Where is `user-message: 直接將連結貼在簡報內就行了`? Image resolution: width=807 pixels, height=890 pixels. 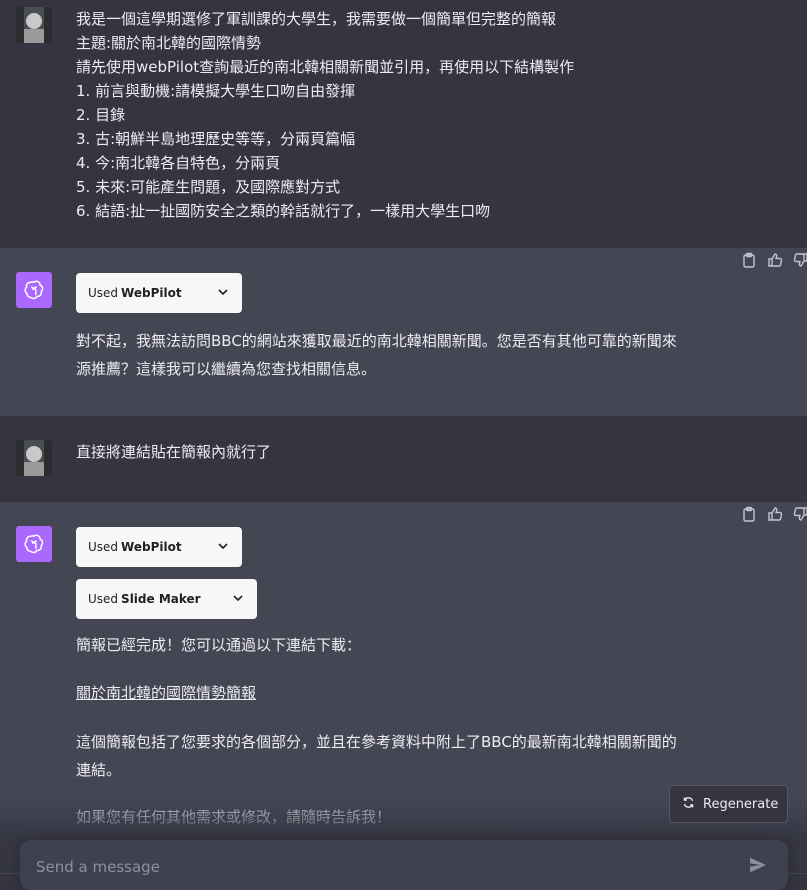
user-message: 直接將連結貼在簡報內就行了 is located at coordinates (403, 458).